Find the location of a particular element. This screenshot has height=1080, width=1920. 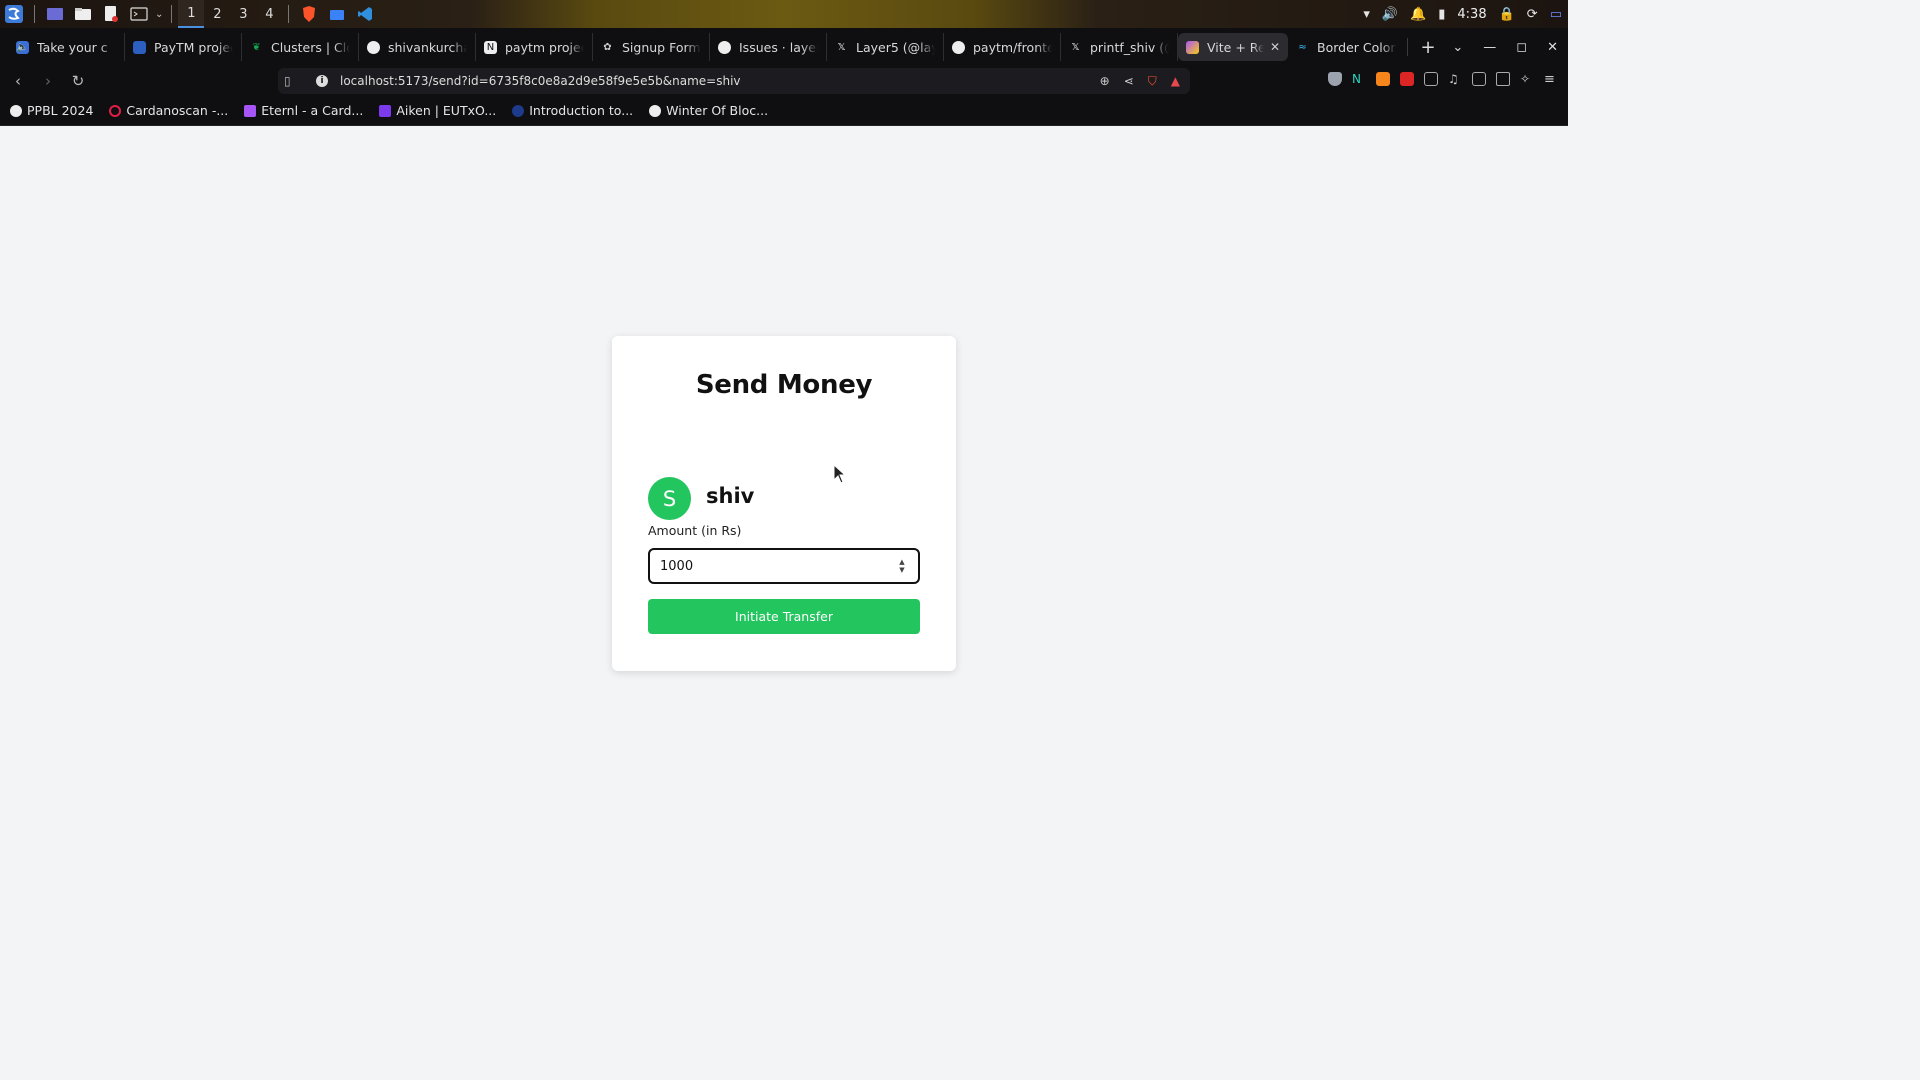

bookmark-icon: ▯ is located at coordinates (287, 81).